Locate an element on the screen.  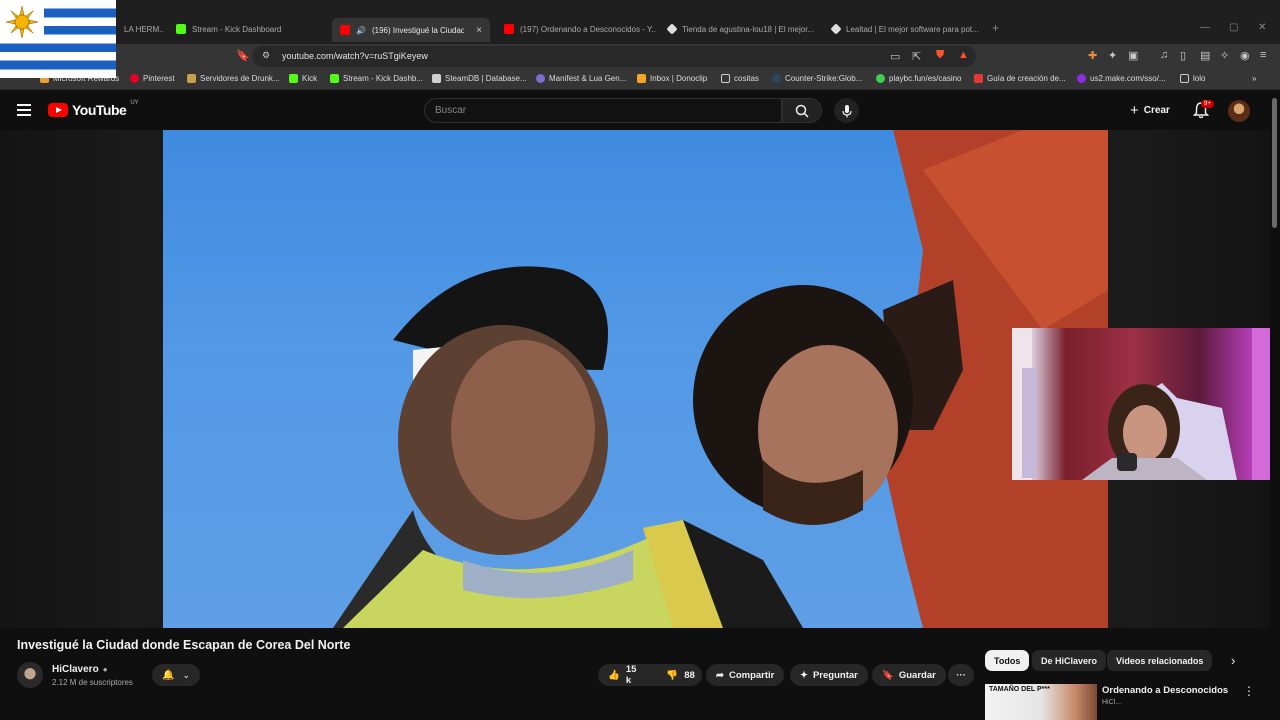
bookmark-item: playbc.fun/es/casino is located at coordinates (919, 78).